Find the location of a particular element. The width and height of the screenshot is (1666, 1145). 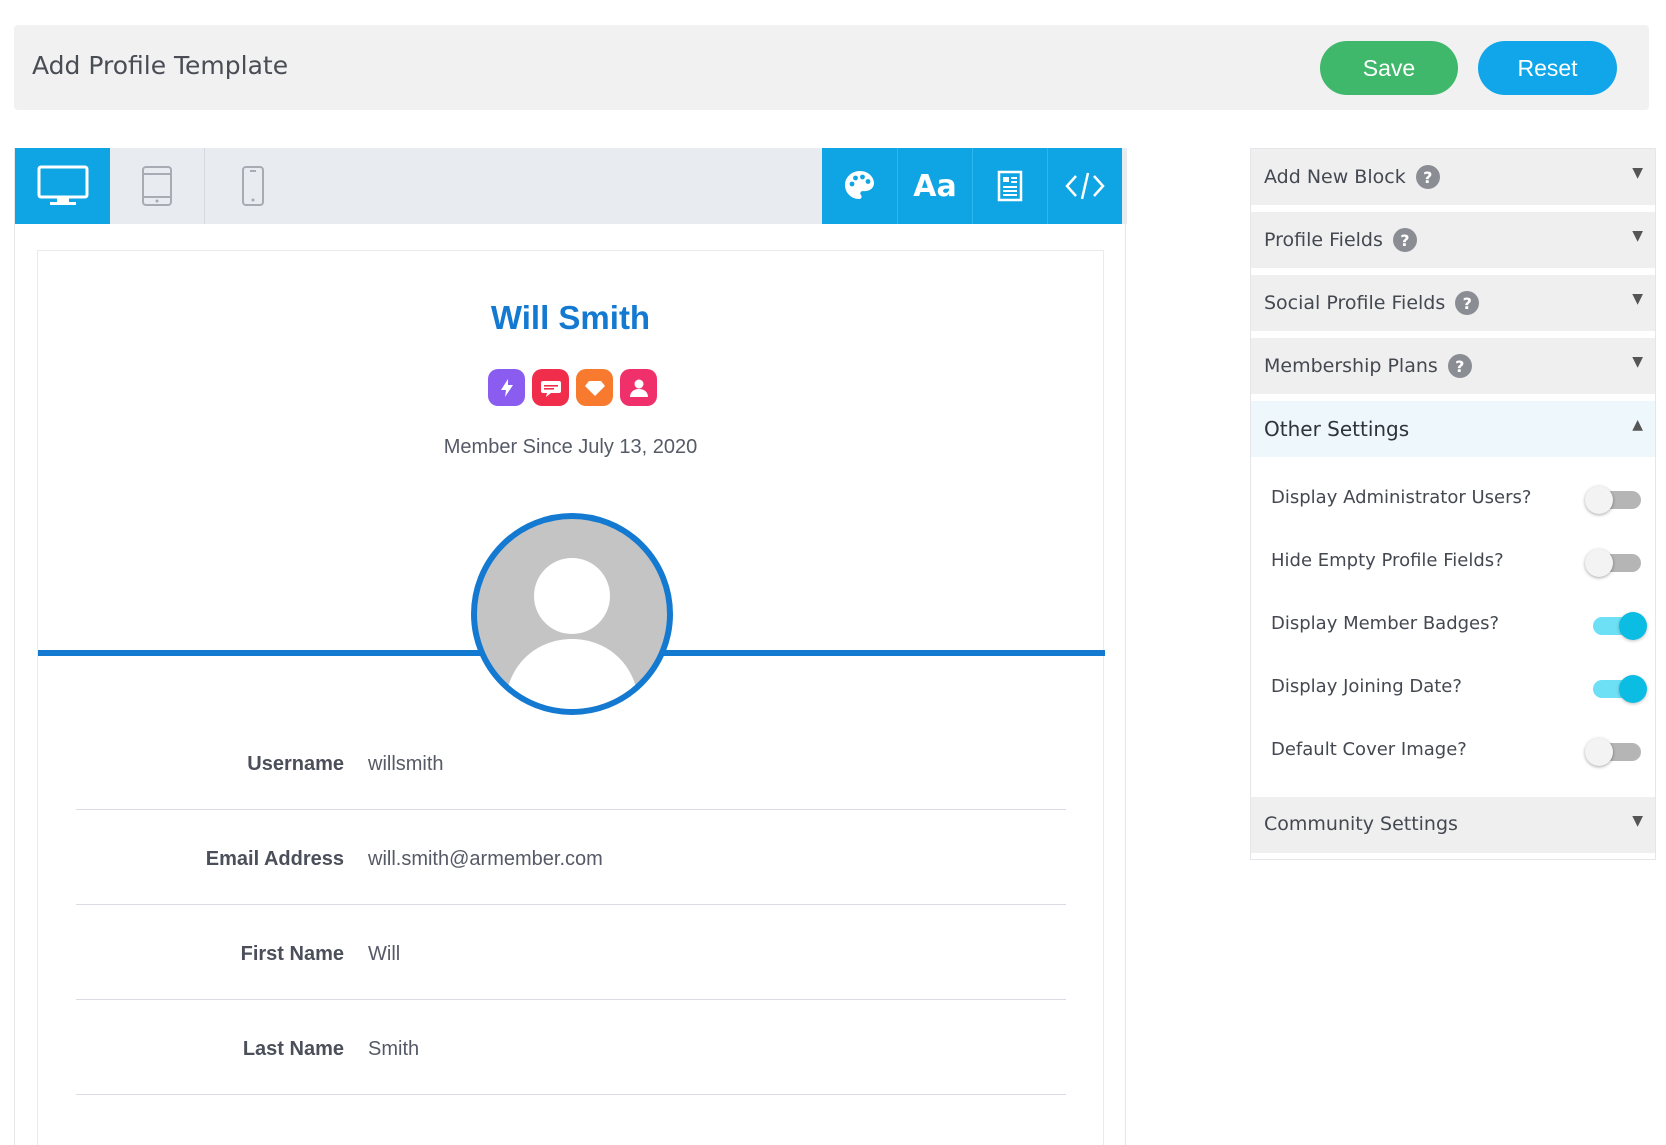

profile-field-row: Email Address will.smith@armember.com is located at coordinates (571, 857).